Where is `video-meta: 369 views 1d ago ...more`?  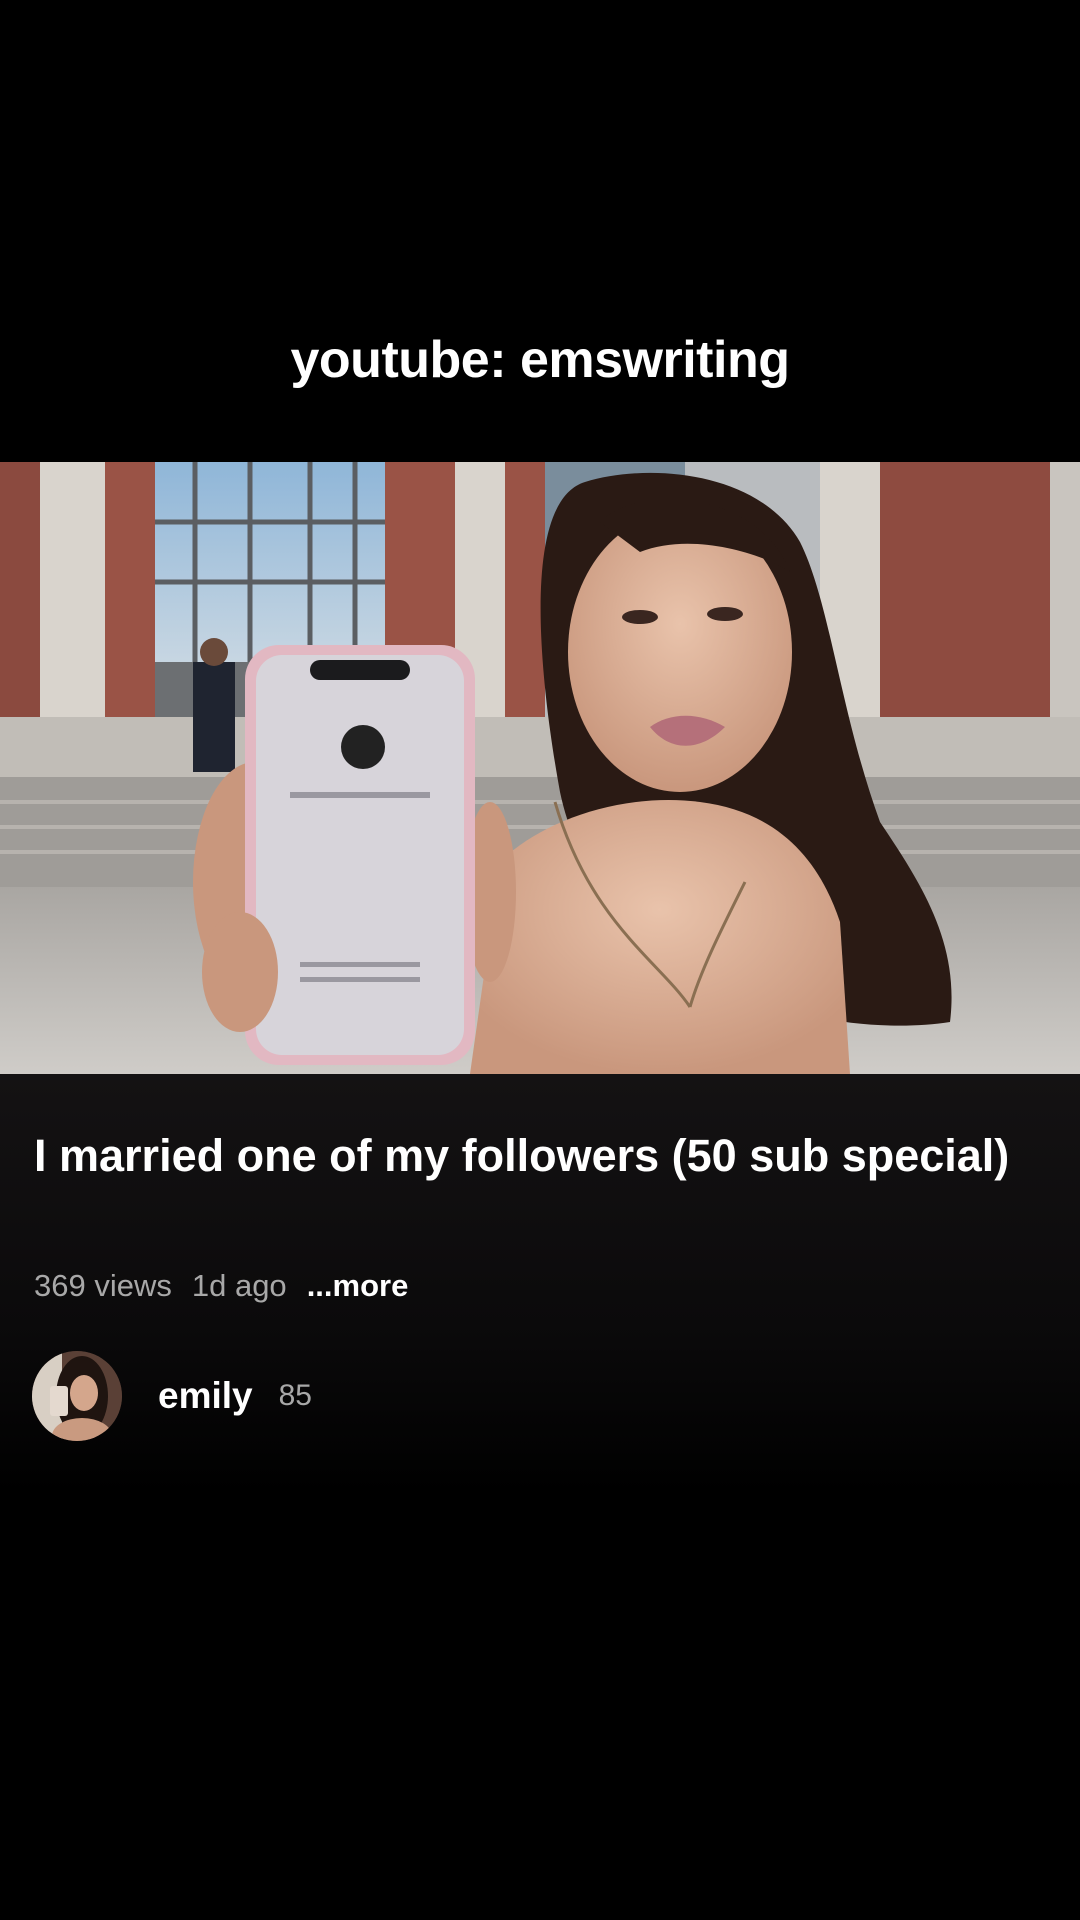
video-meta: 369 views 1d ago ...more is located at coordinates (221, 1286).